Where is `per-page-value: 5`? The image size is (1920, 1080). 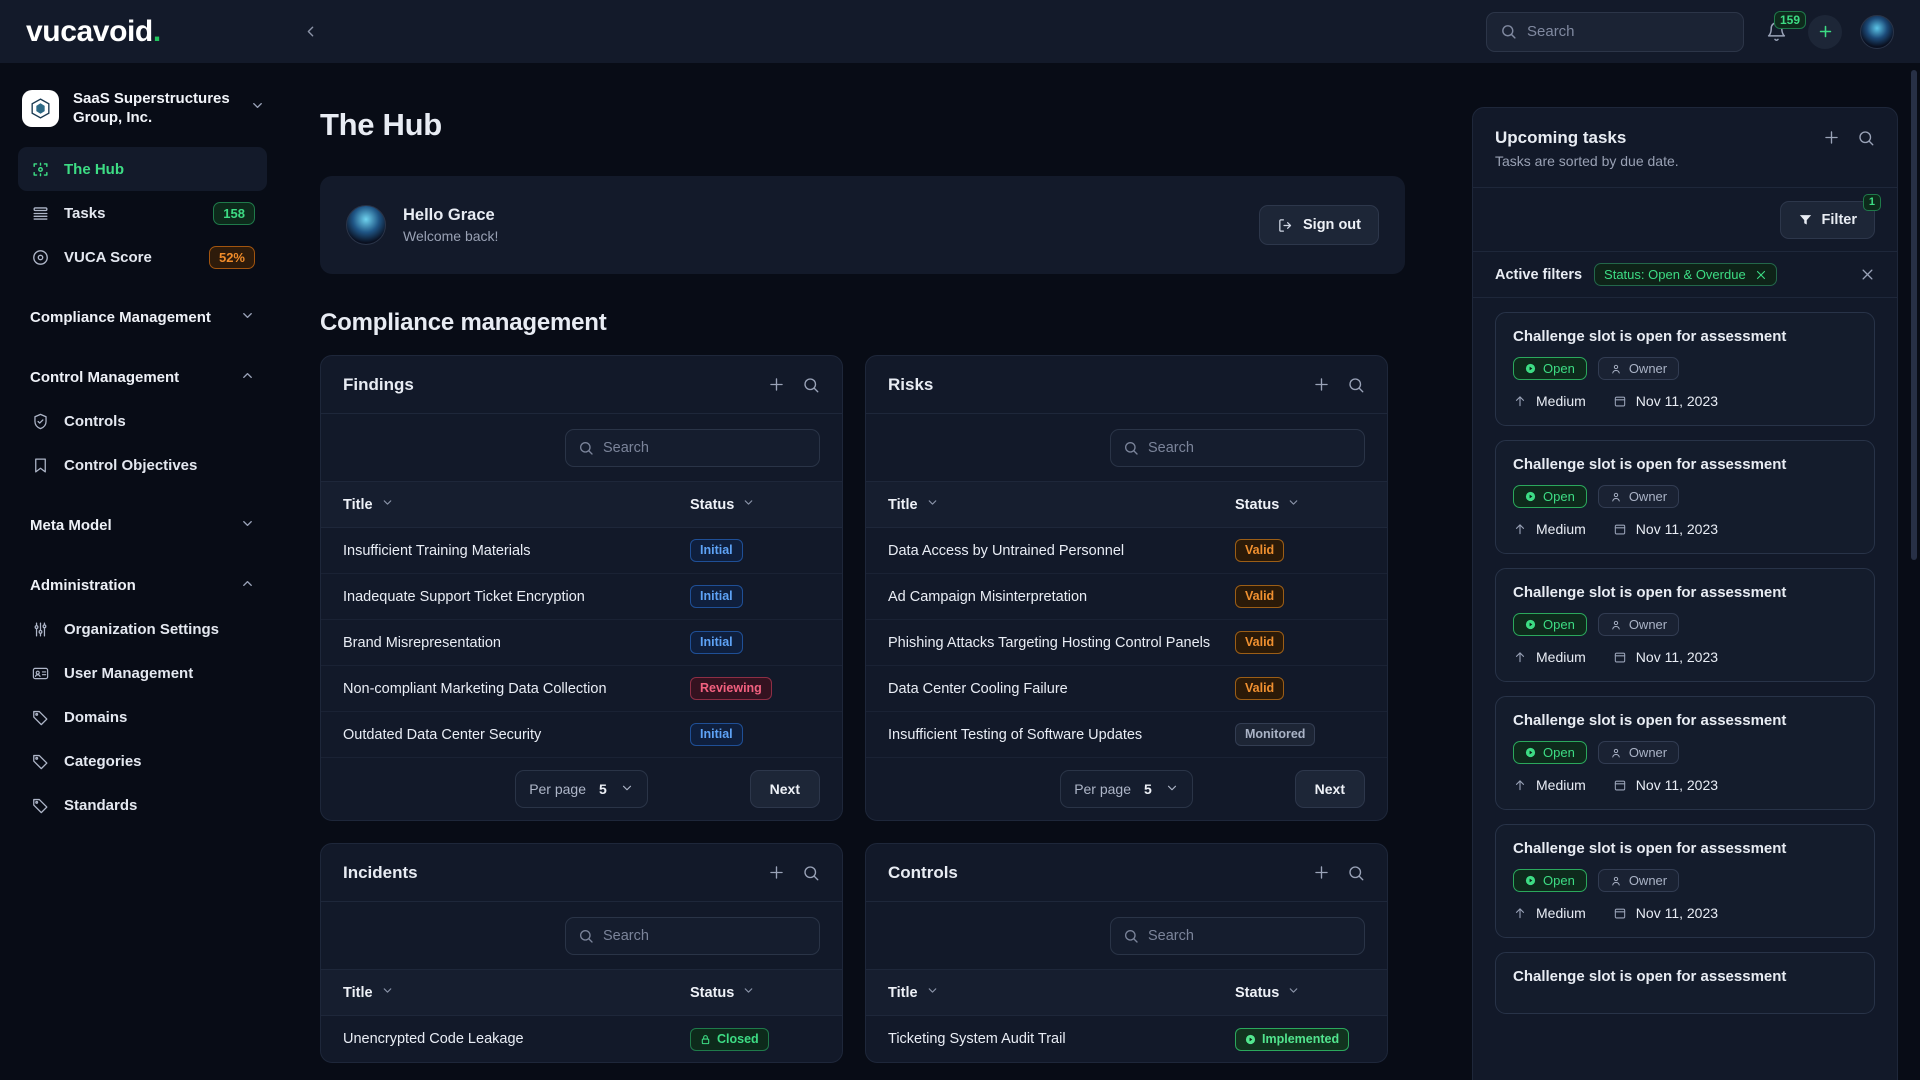
per-page-value: 5 is located at coordinates (1148, 789).